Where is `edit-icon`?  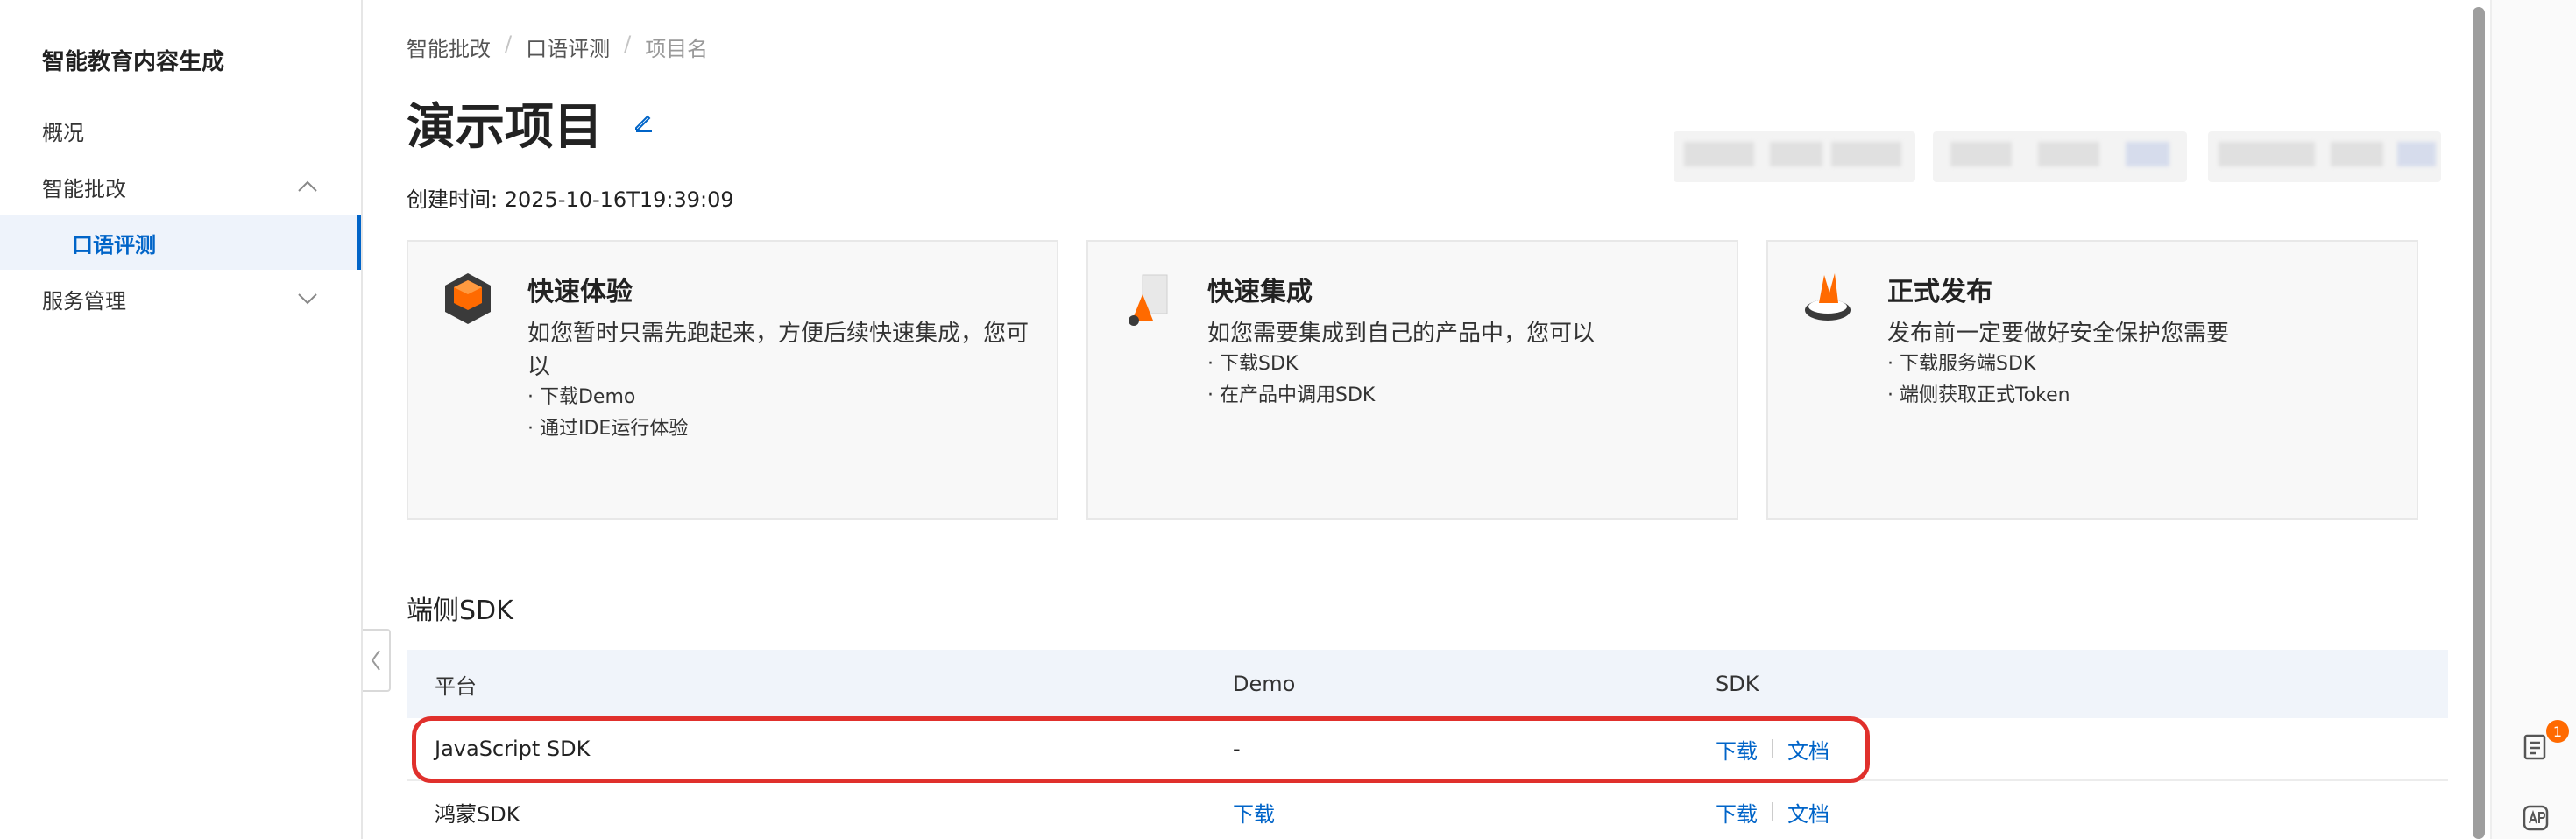 edit-icon is located at coordinates (644, 121).